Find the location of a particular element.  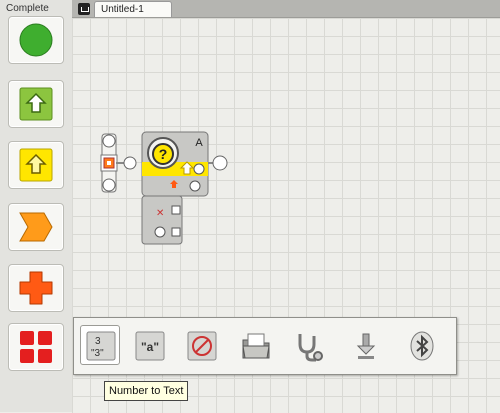

text-icon: "a" is located at coordinates (150, 346).